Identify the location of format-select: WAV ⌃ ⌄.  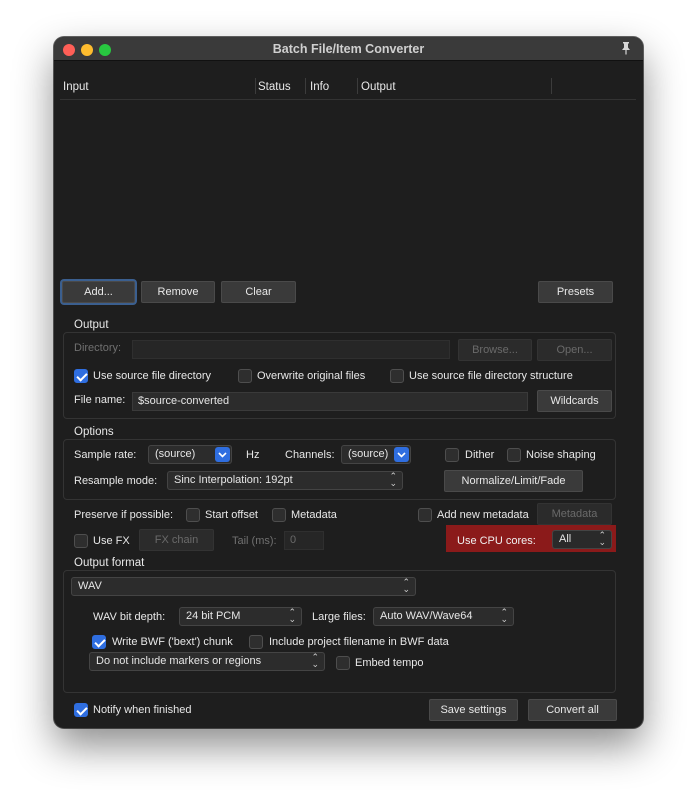
(243, 586).